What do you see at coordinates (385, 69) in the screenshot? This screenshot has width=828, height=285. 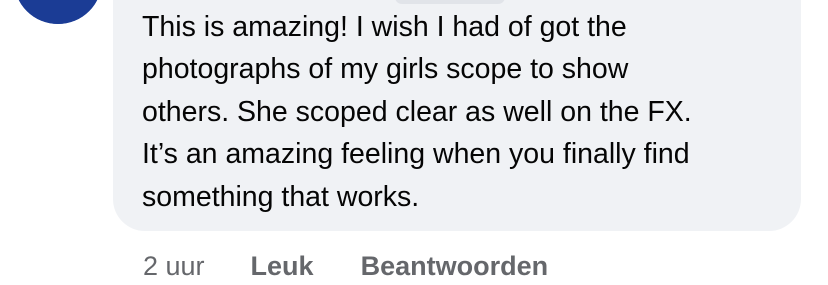 I see `comment-text-line: photographs of my girls scope to show` at bounding box center [385, 69].